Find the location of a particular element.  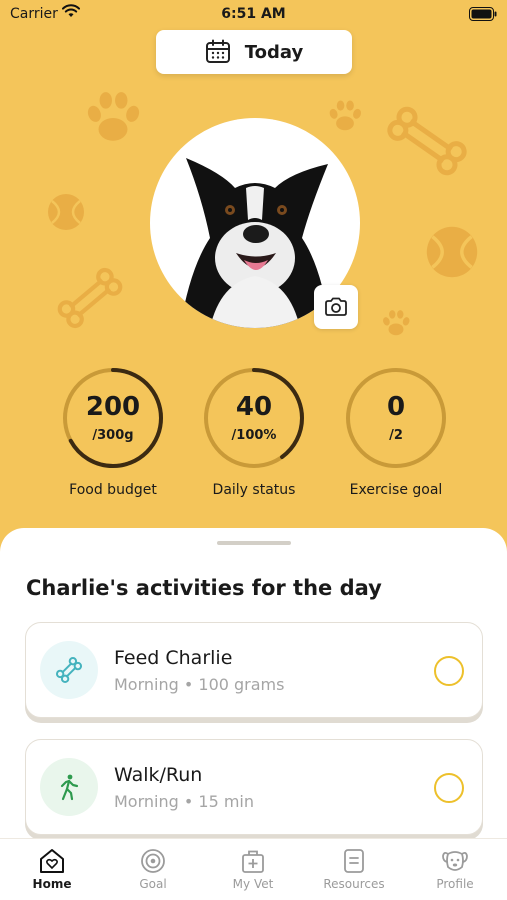

change-photo-button is located at coordinates (336, 307).